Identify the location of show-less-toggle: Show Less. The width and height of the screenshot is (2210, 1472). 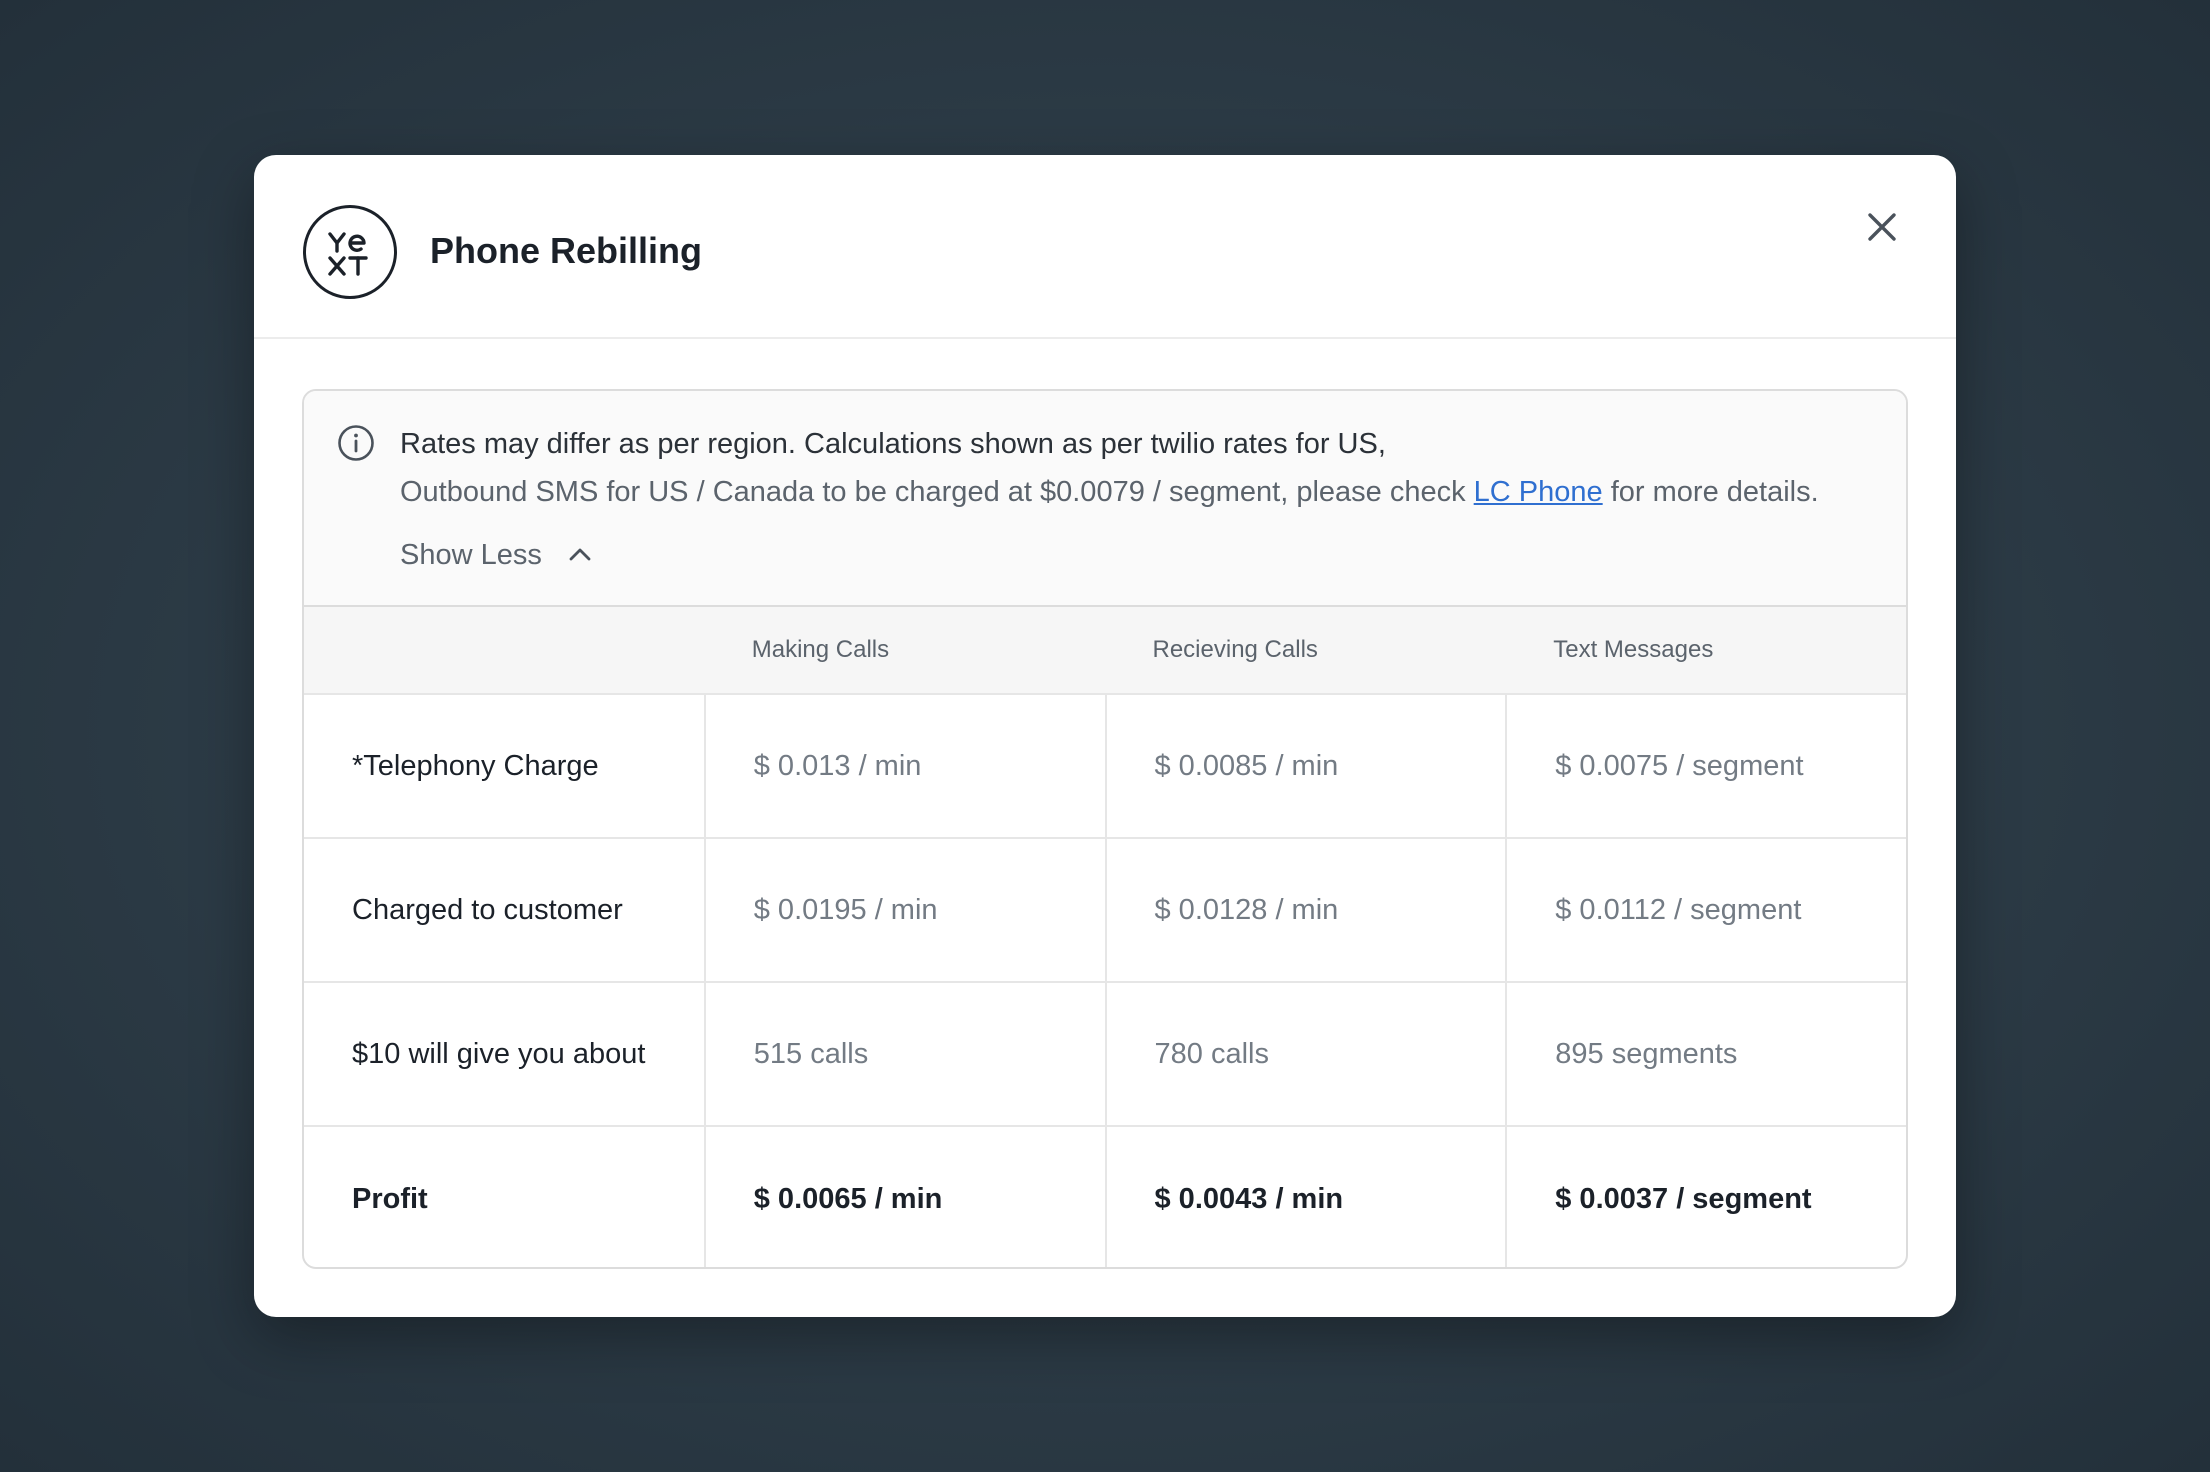
(497, 555).